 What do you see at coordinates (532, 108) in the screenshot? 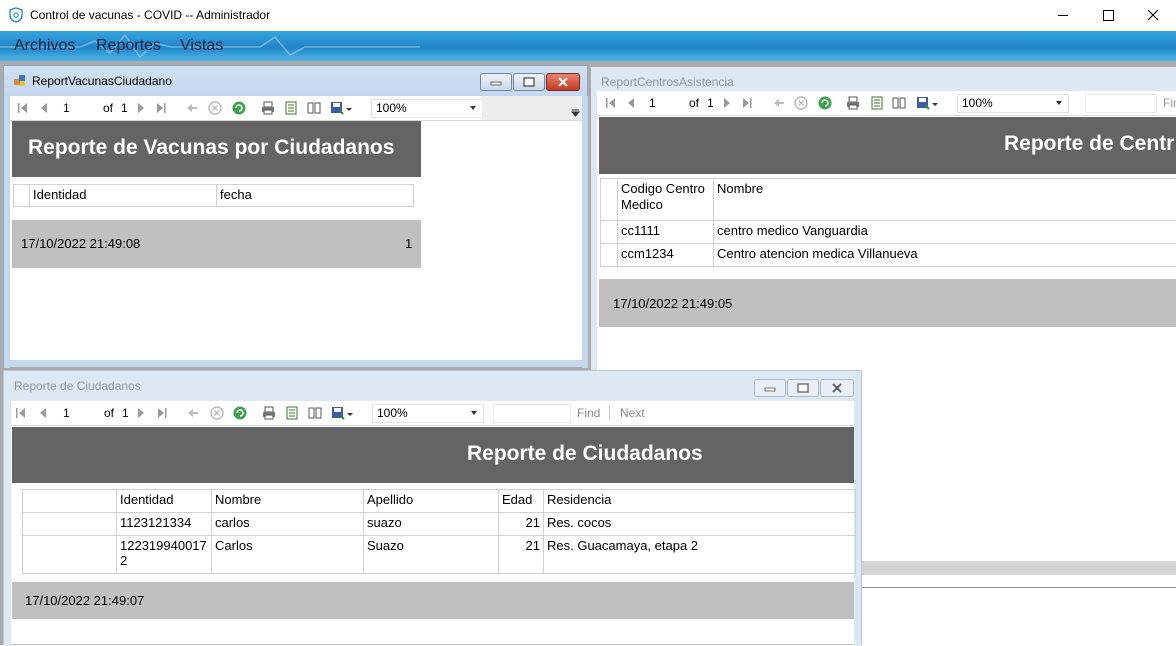
I see `toolbar-overflow` at bounding box center [532, 108].